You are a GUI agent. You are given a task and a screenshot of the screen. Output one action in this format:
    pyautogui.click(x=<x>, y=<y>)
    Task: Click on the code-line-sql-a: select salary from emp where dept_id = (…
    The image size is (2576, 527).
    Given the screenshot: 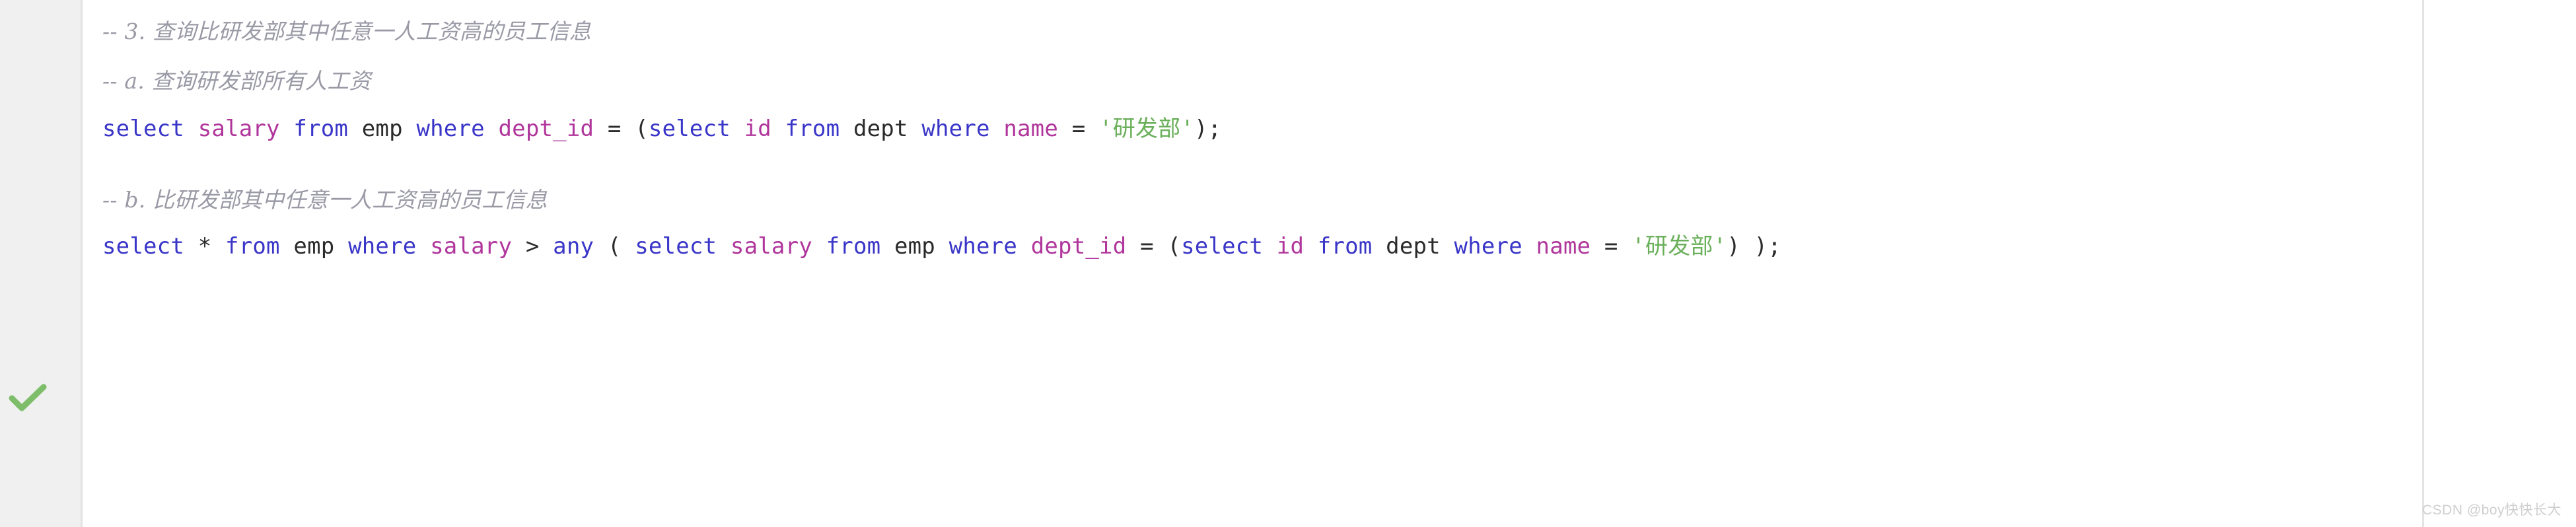 What is the action you would take?
    pyautogui.click(x=661, y=129)
    